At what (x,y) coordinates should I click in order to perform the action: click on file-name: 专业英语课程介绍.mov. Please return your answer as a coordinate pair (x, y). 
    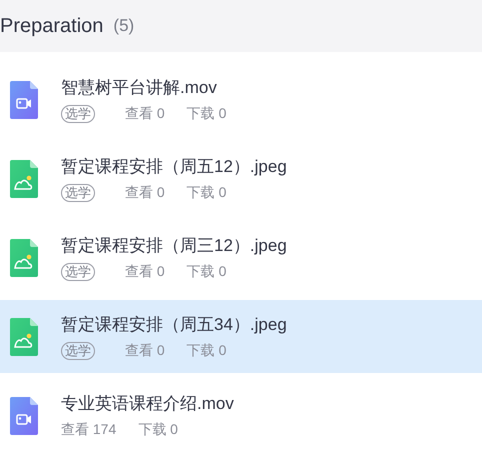
    Looking at the image, I should click on (147, 403).